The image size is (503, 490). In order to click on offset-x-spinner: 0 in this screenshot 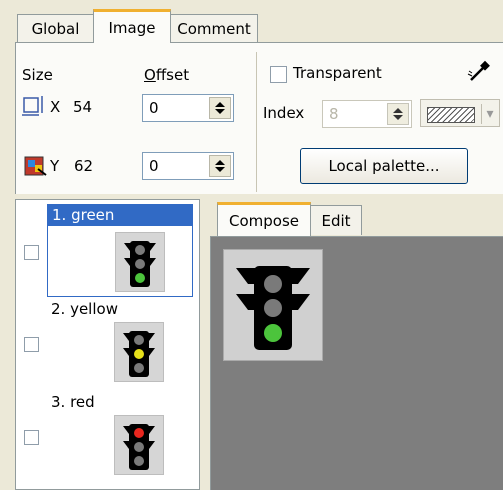, I will do `click(188, 108)`.